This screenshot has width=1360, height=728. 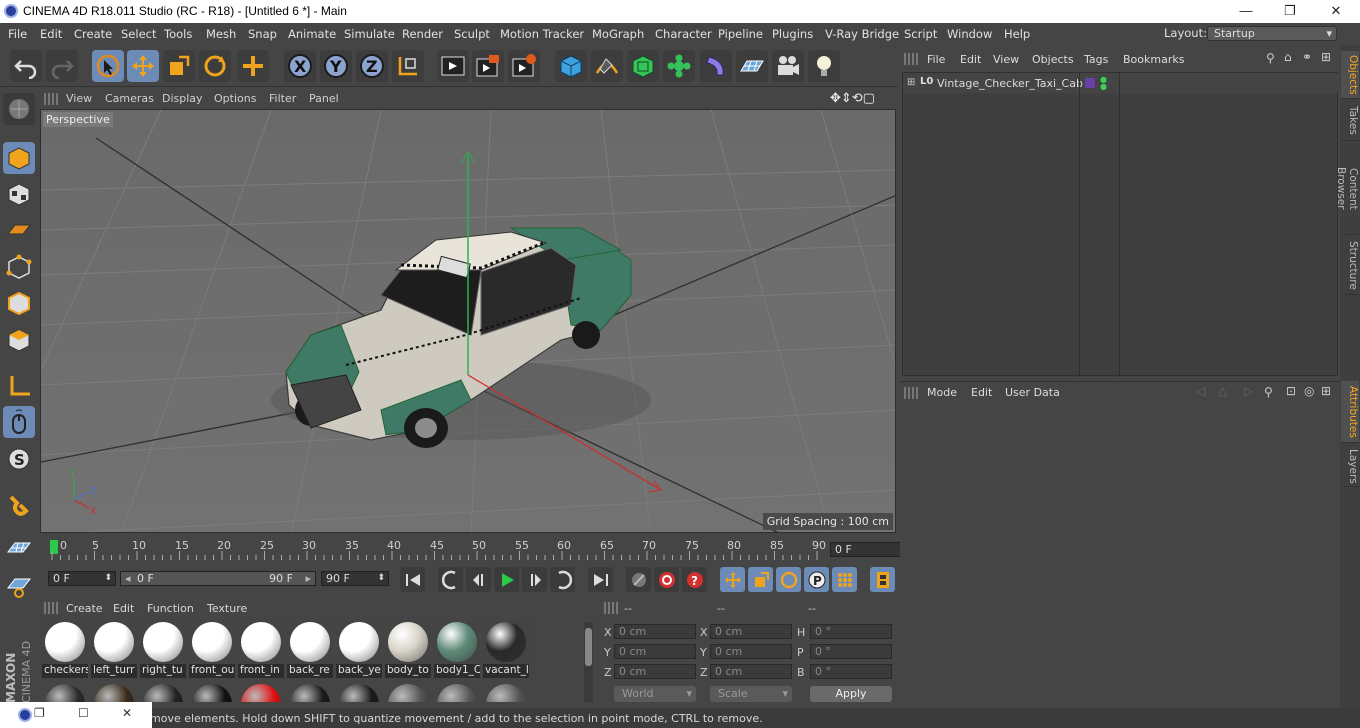 I want to click on target-icon: ◎, so click(x=1309, y=391).